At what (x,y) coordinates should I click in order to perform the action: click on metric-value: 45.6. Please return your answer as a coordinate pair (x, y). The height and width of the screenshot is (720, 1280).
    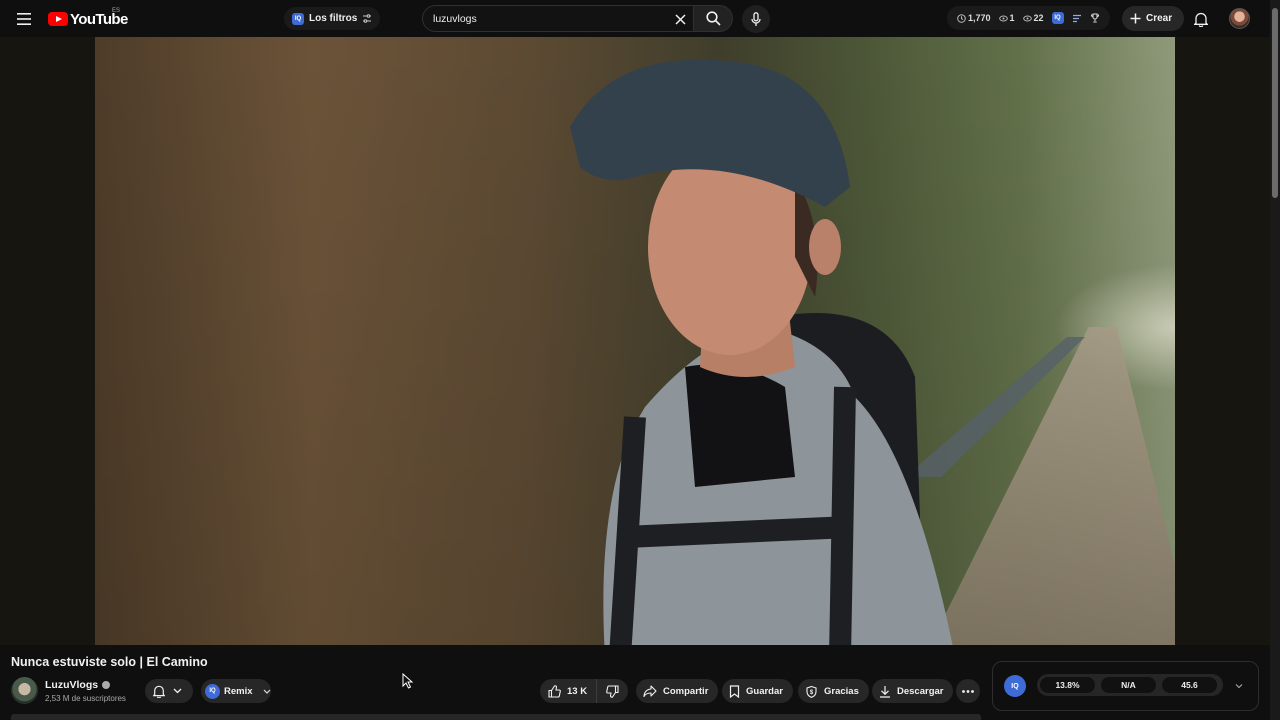
    Looking at the image, I should click on (1189, 685).